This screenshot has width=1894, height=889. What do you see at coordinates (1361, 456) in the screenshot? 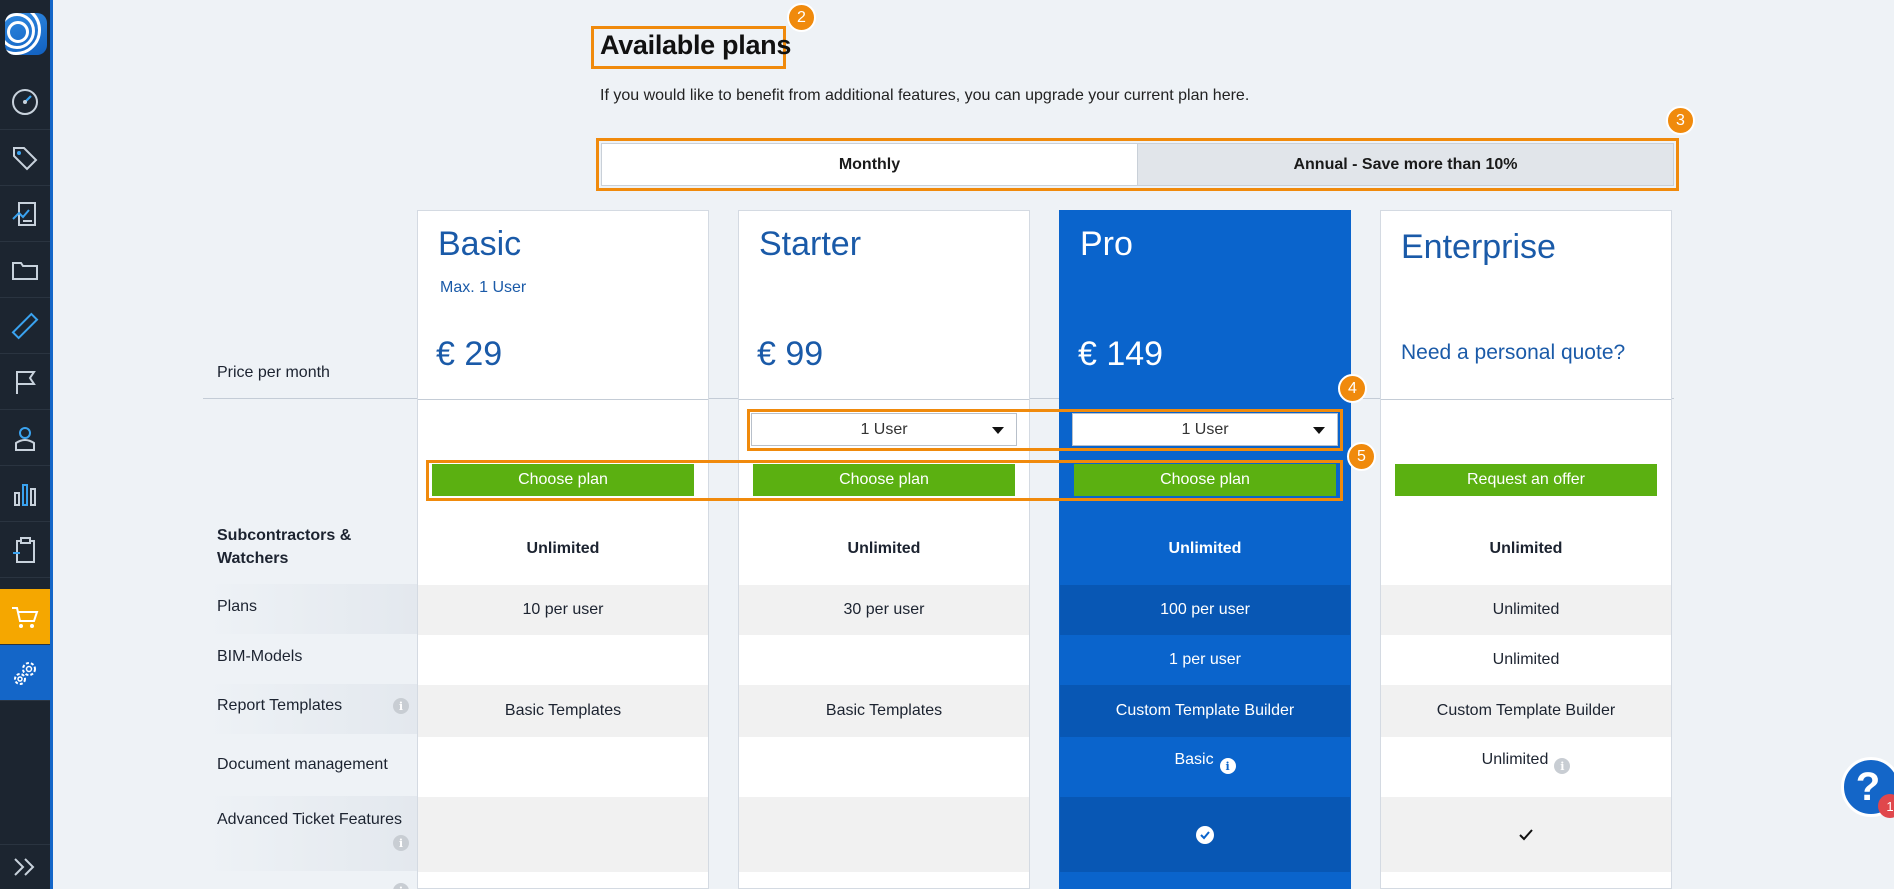
I see `annotation-badge: 5` at bounding box center [1361, 456].